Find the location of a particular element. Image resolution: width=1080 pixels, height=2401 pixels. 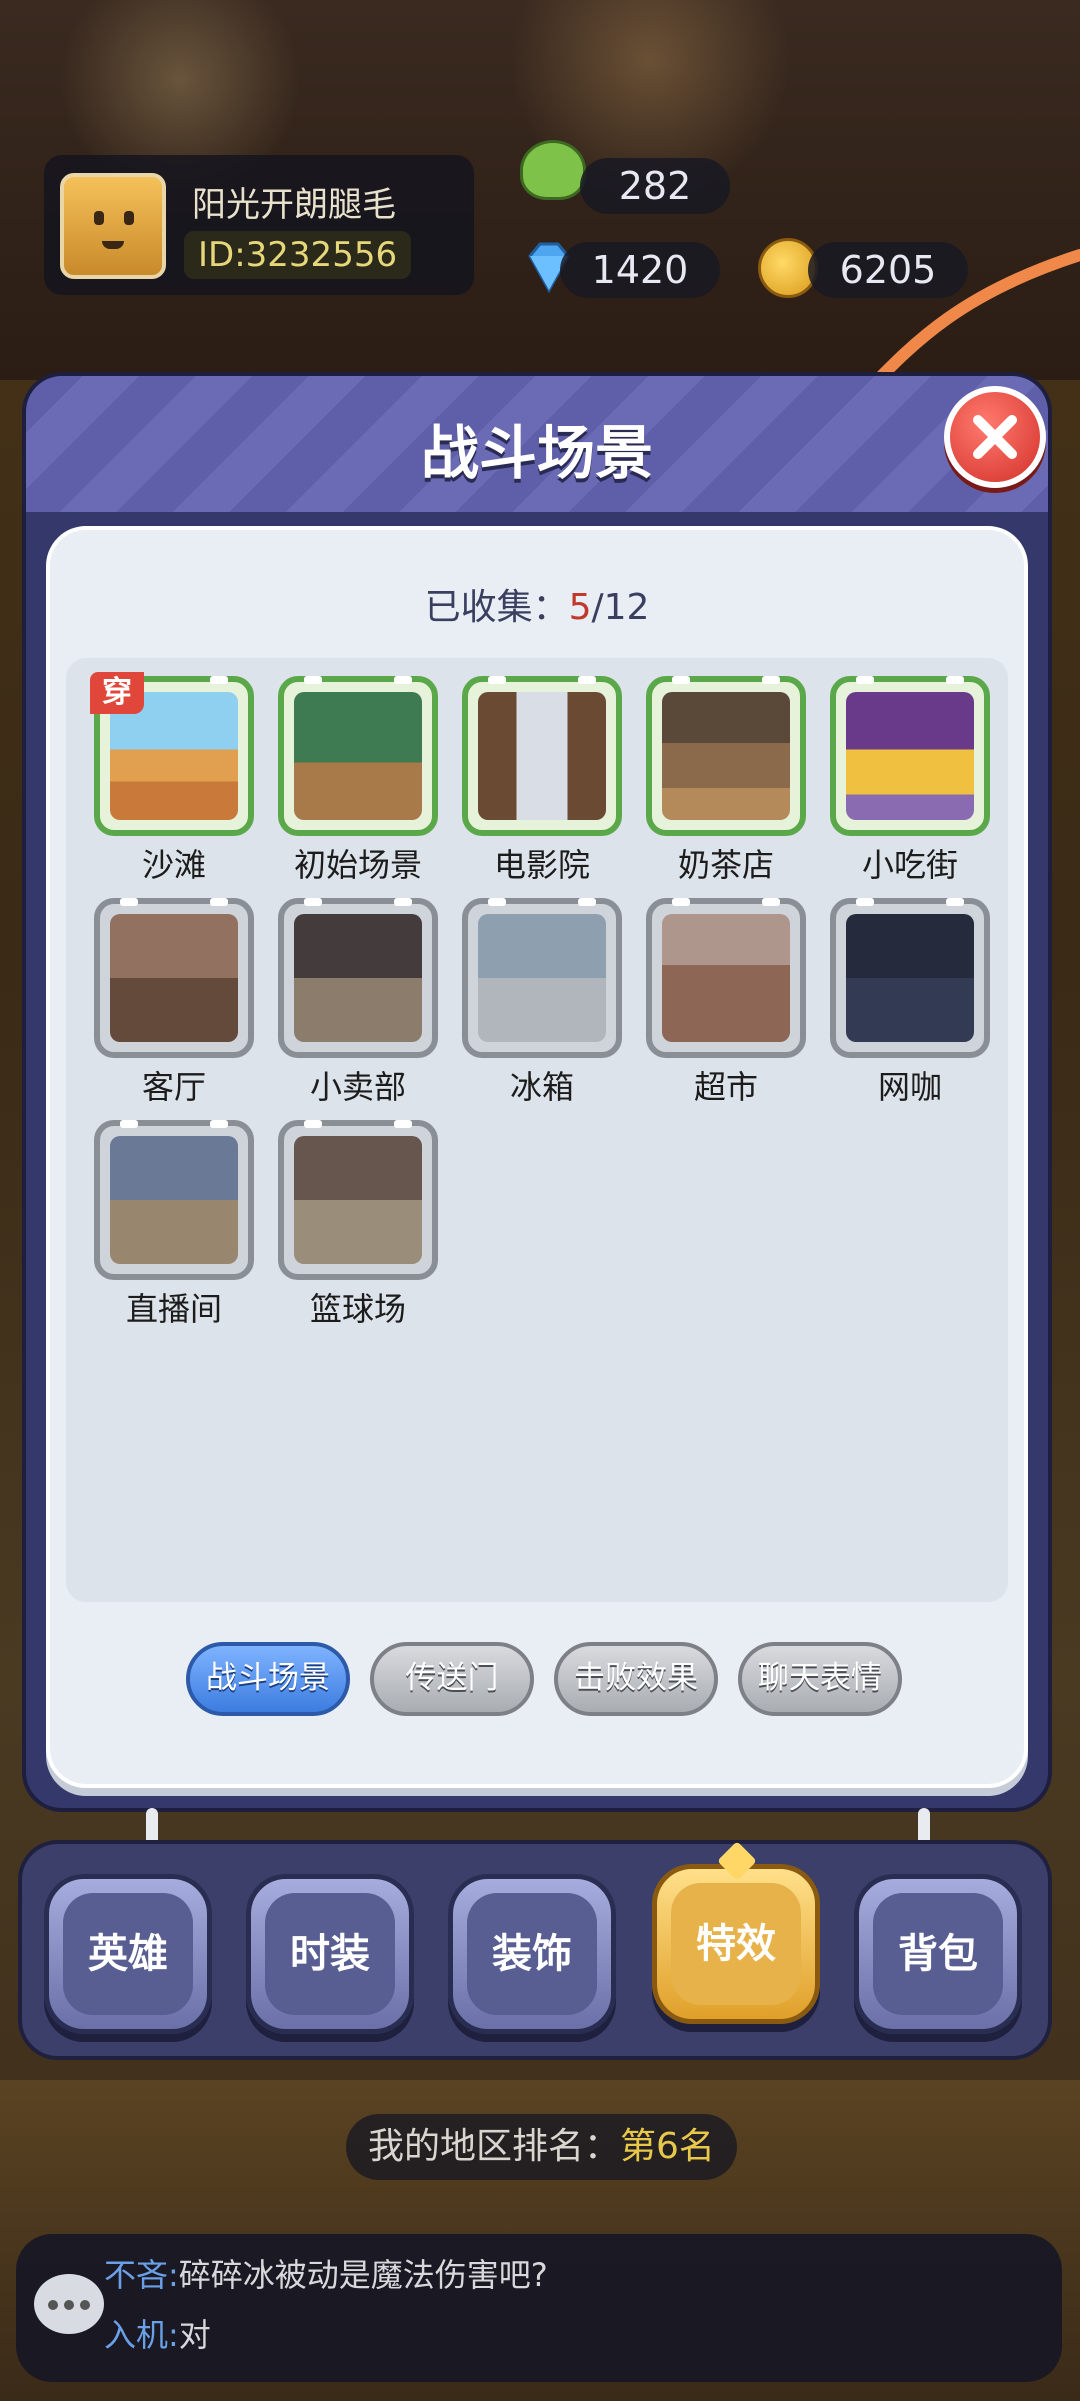

category-tabs: 战斗场景 传送门 击败效果 聊天表情 is located at coordinates (537, 1682).